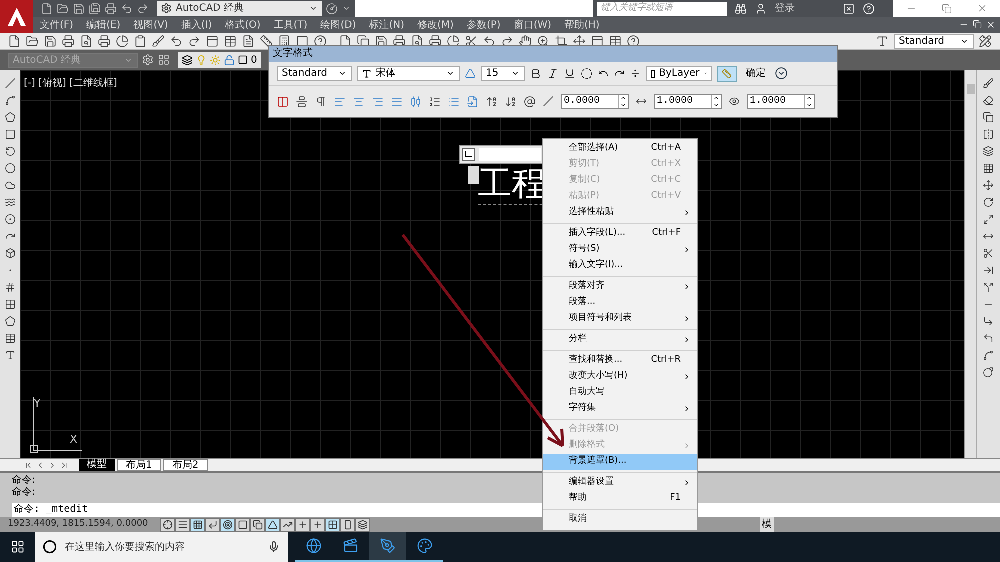 Image resolution: width=1000 pixels, height=562 pixels. Describe the element at coordinates (220, 60) in the screenshot. I see `layer-dropdown: 0` at that location.